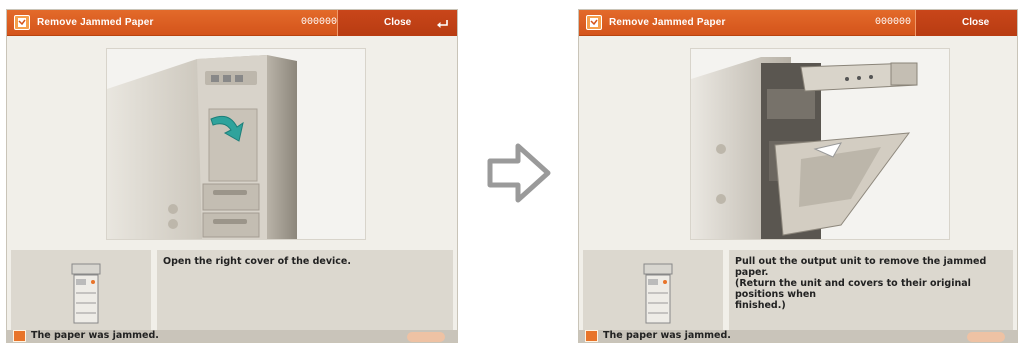 The image size is (1018, 343). I want to click on instruction-panel: Open the right cover of the device., so click(305, 291).